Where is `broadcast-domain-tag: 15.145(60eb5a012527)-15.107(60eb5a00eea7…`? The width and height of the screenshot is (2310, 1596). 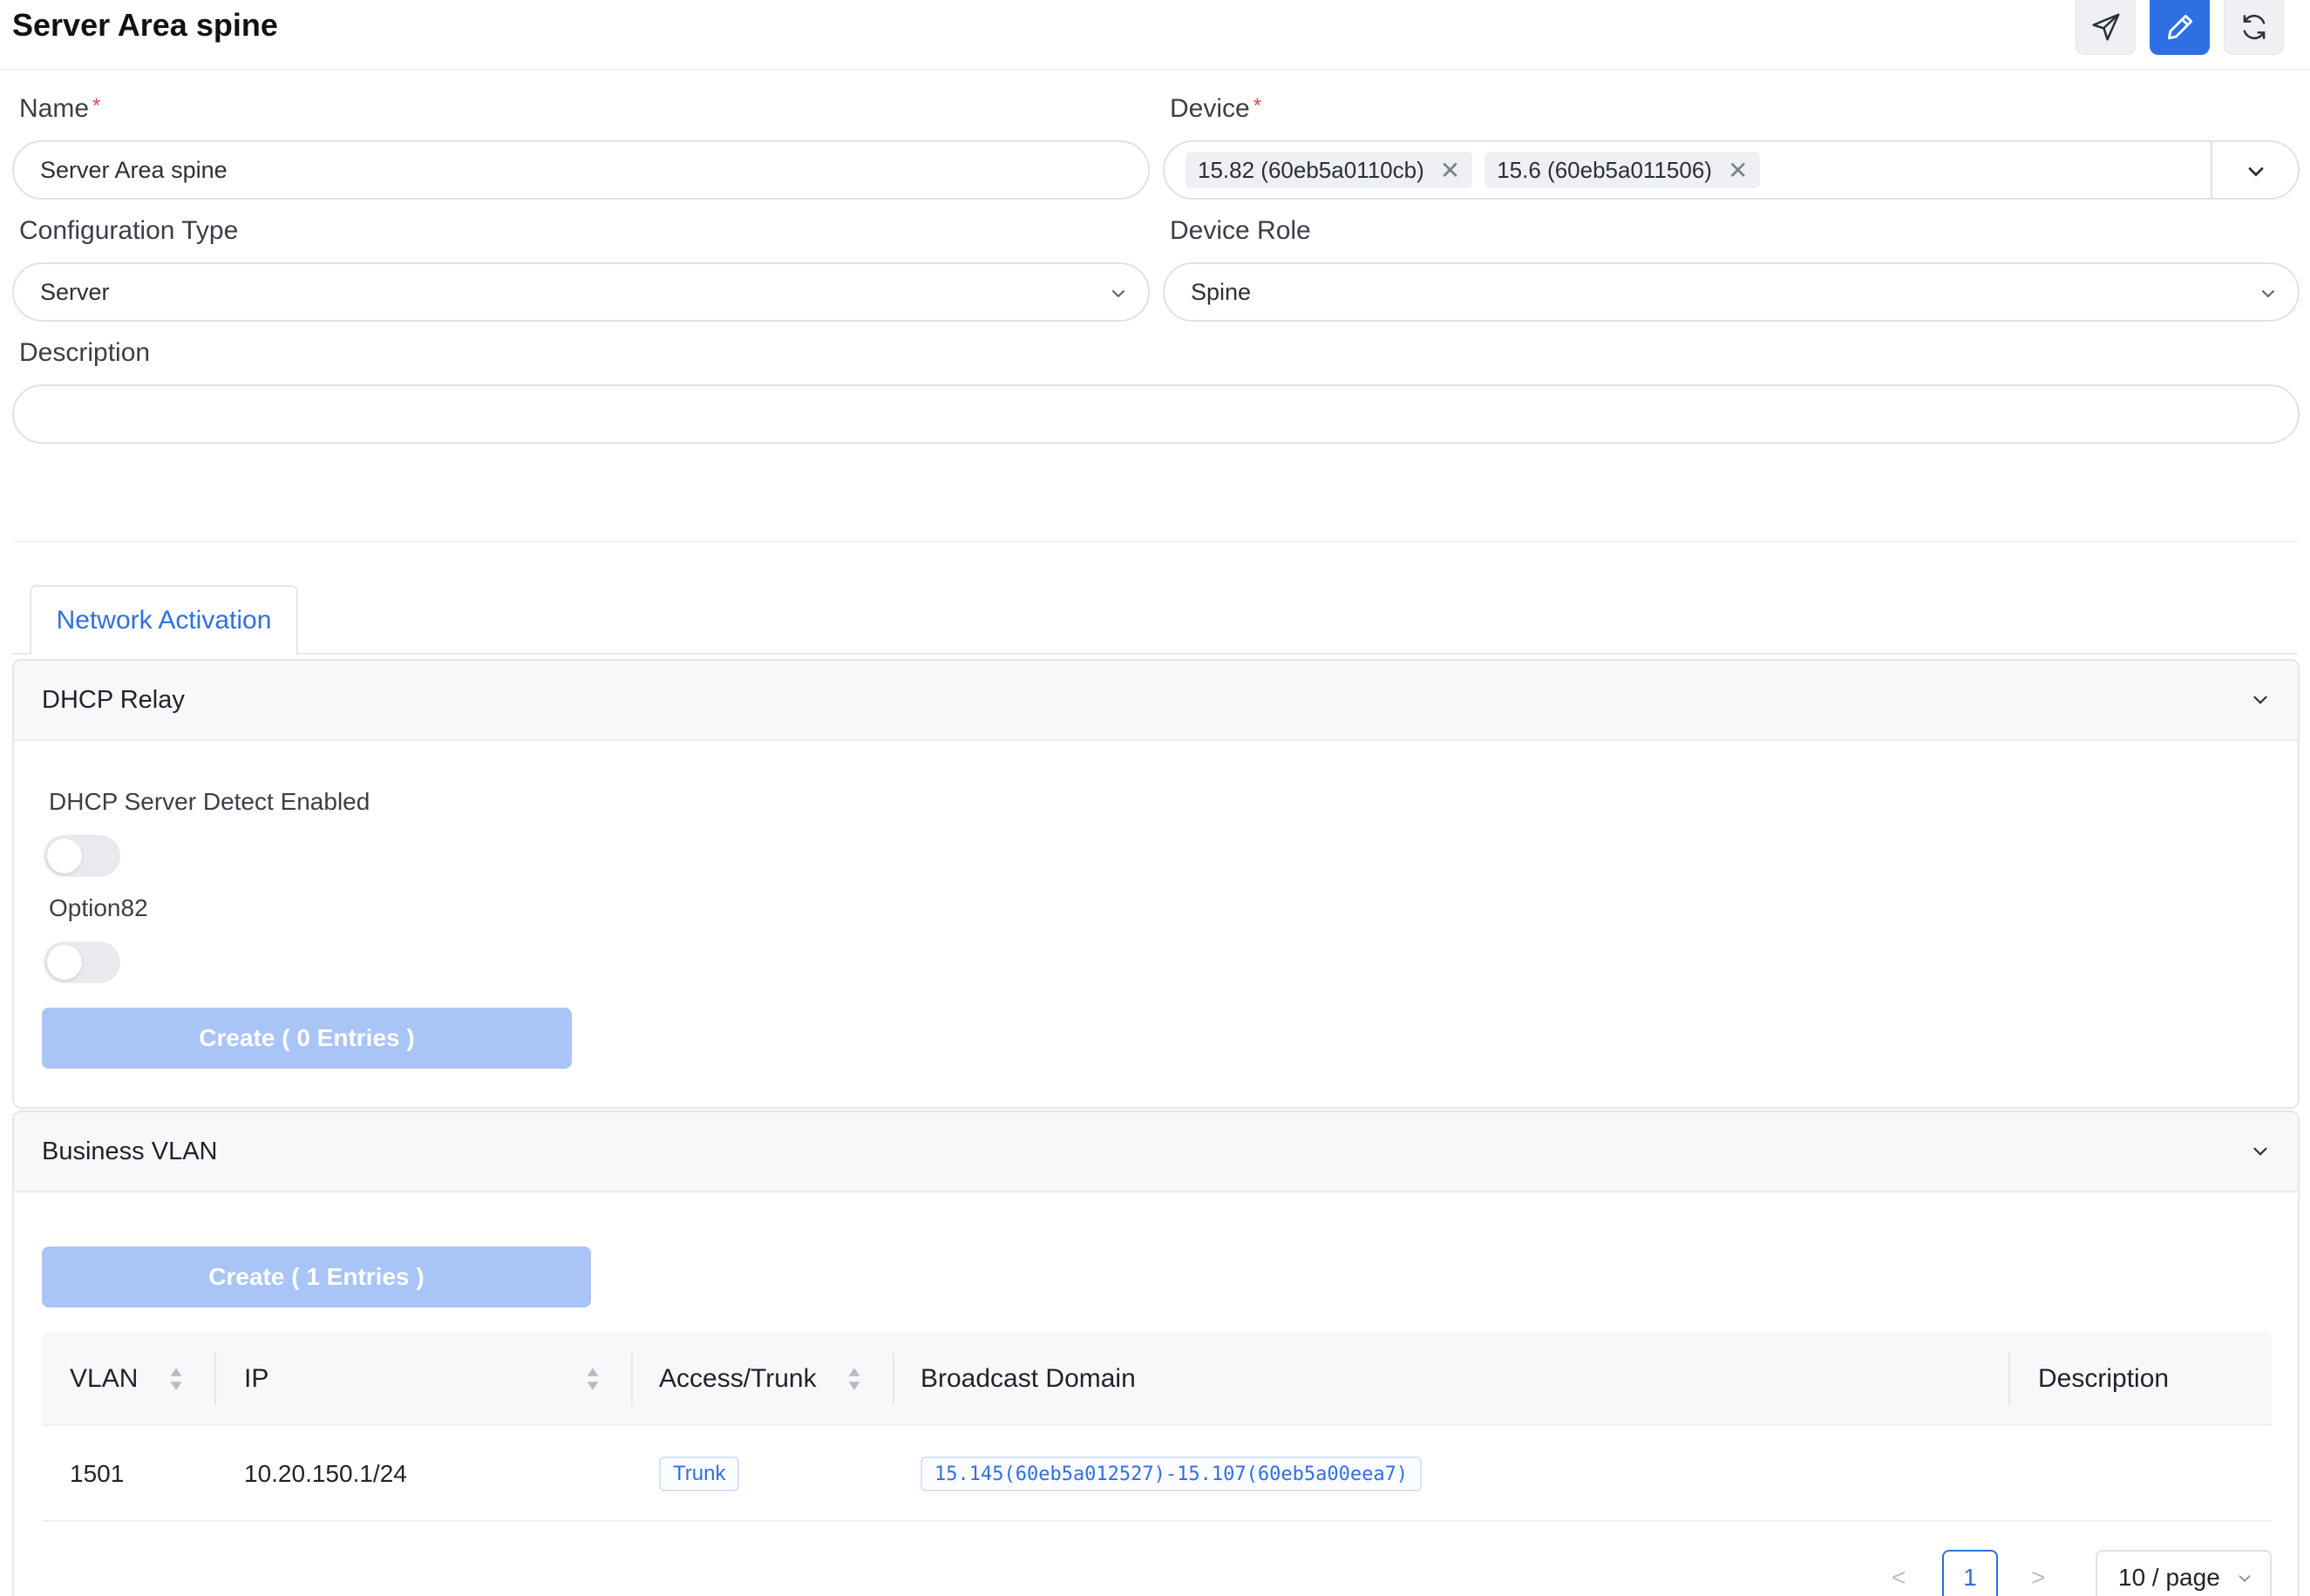 broadcast-domain-tag: 15.145(60eb5a012527)-15.107(60eb5a00eea7… is located at coordinates (1172, 1474).